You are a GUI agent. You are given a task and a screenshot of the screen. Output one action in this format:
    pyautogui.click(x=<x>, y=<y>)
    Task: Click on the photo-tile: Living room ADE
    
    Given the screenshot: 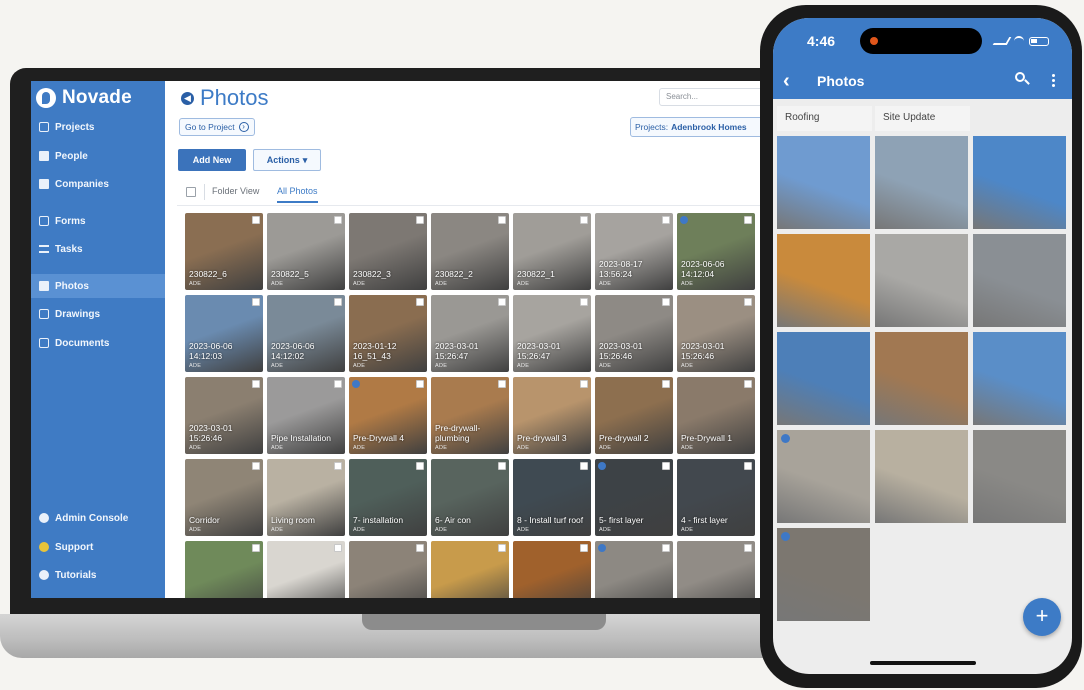 What is the action you would take?
    pyautogui.click(x=306, y=497)
    